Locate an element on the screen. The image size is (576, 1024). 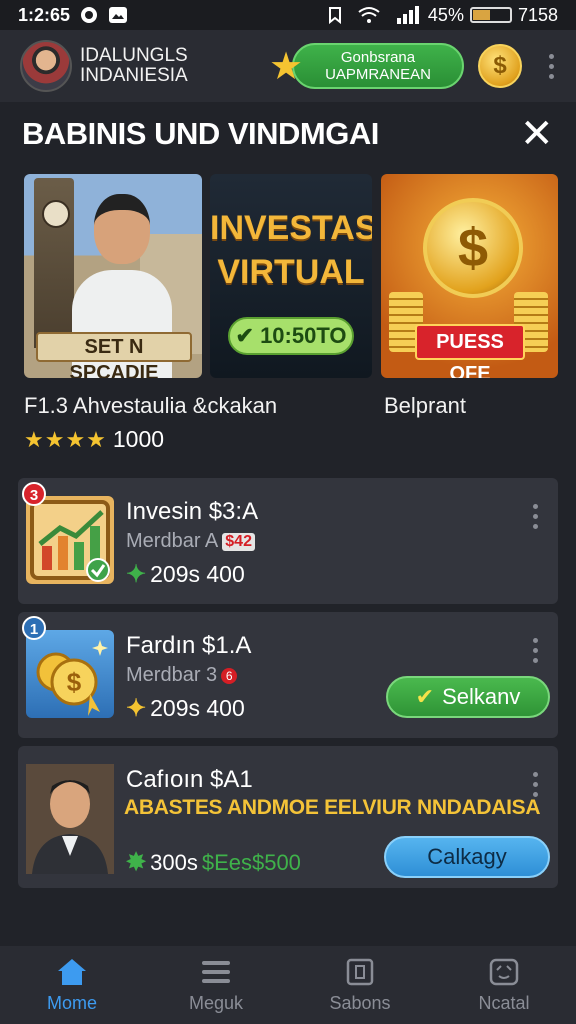
banner-title-line-2: VIRTUAL is located at coordinates (291, 272).